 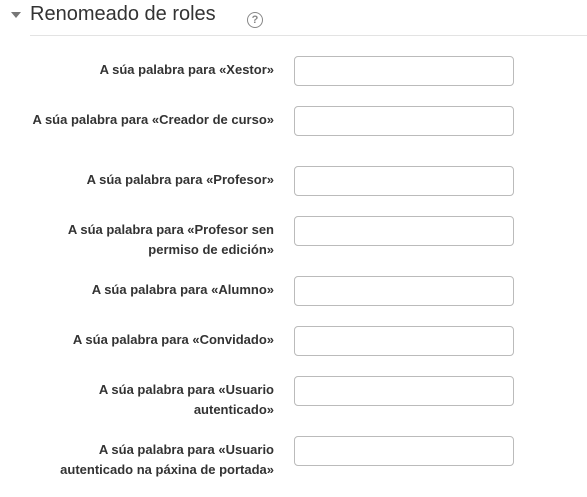 What do you see at coordinates (404, 71) in the screenshot?
I see `role-rename-input-xestor` at bounding box center [404, 71].